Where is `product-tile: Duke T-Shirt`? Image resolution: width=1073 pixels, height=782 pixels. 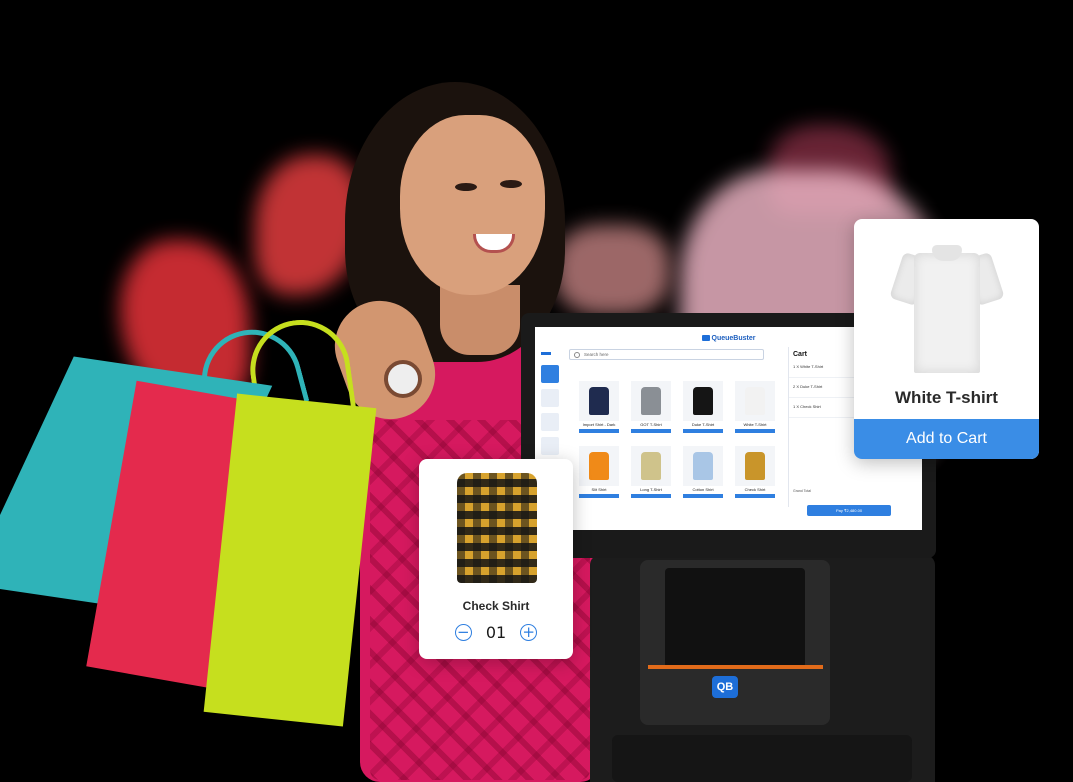 product-tile: Duke T-Shirt is located at coordinates (703, 409).